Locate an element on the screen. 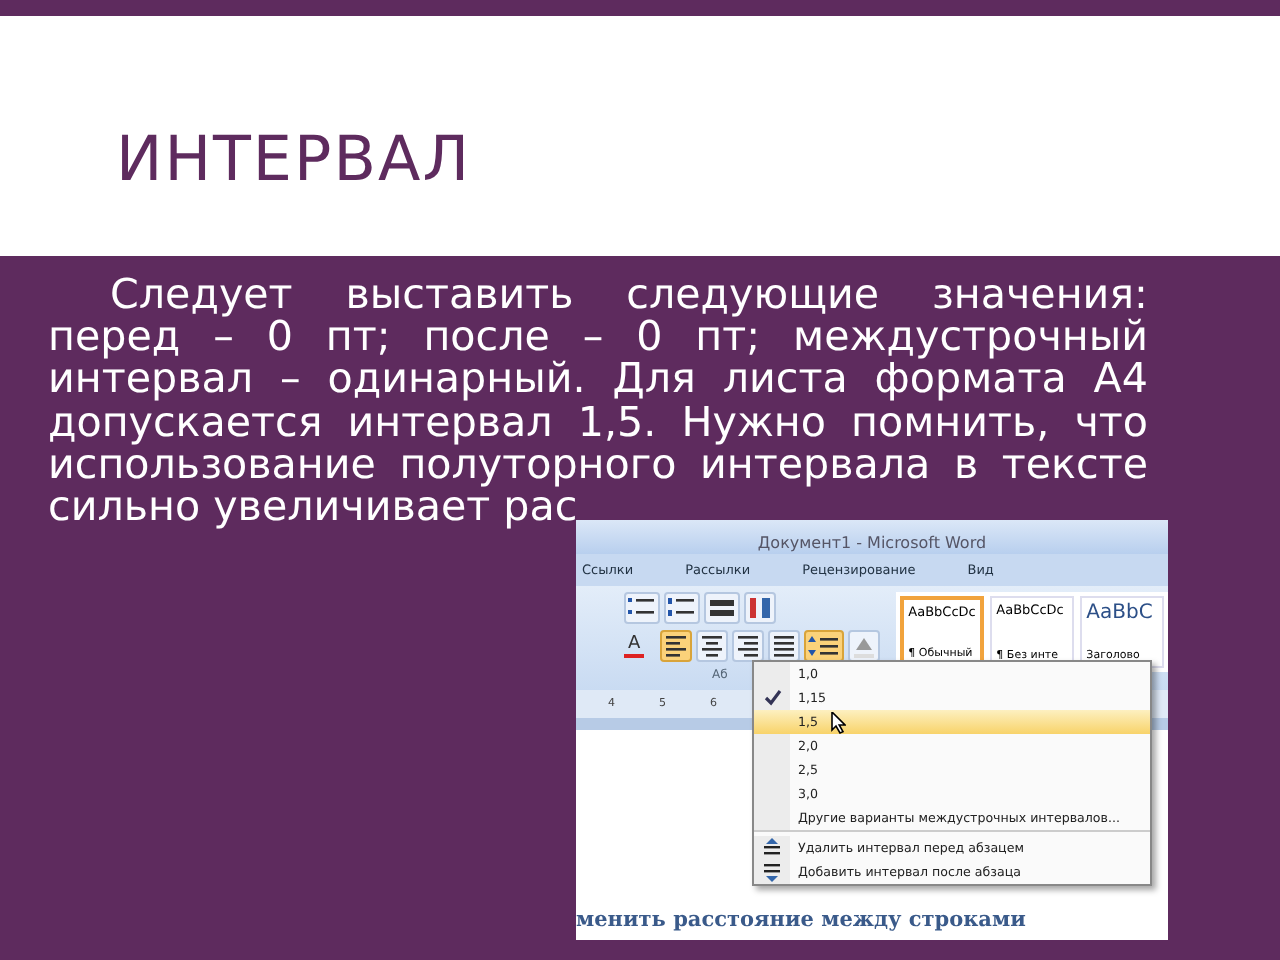 The height and width of the screenshot is (960, 1280). align-center-icon is located at coordinates (712, 646).